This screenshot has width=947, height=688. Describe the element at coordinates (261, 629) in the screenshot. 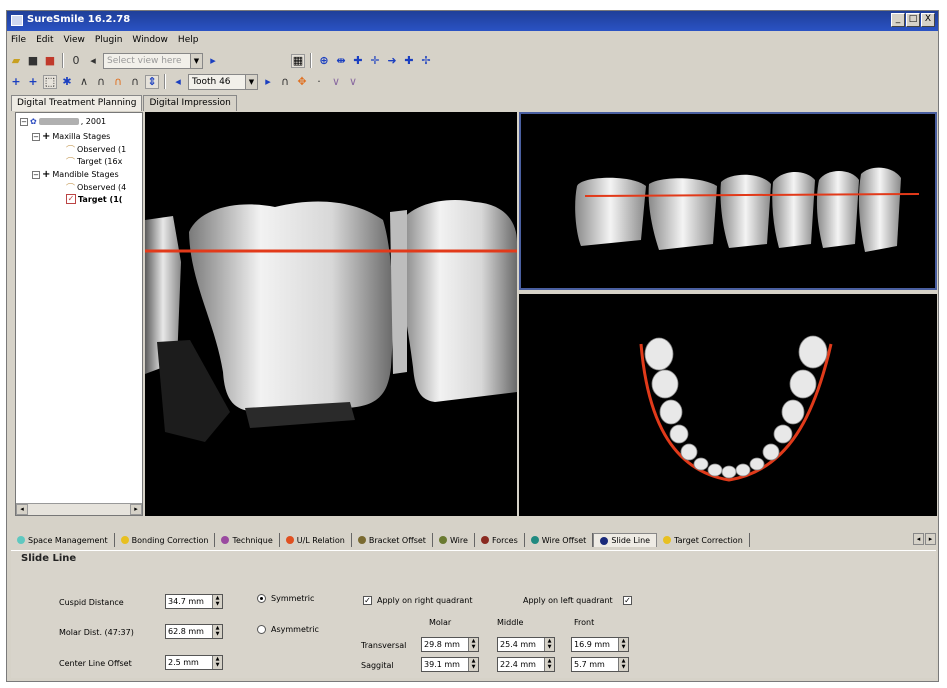

I see `asymmetric-radio` at that location.